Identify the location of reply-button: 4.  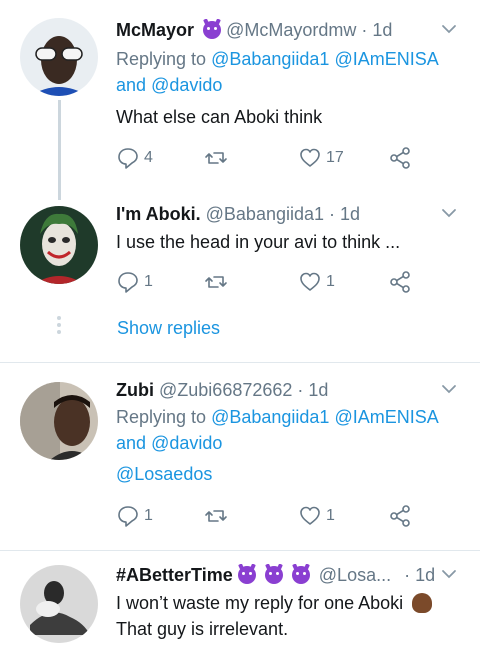
(134, 158).